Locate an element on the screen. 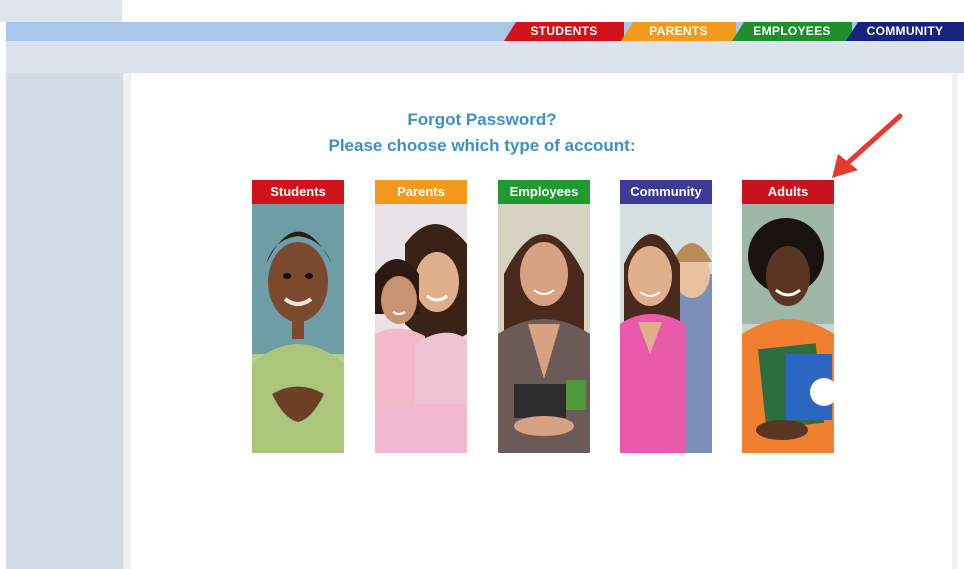  account-card-adults: Adults is located at coordinates (788, 316).